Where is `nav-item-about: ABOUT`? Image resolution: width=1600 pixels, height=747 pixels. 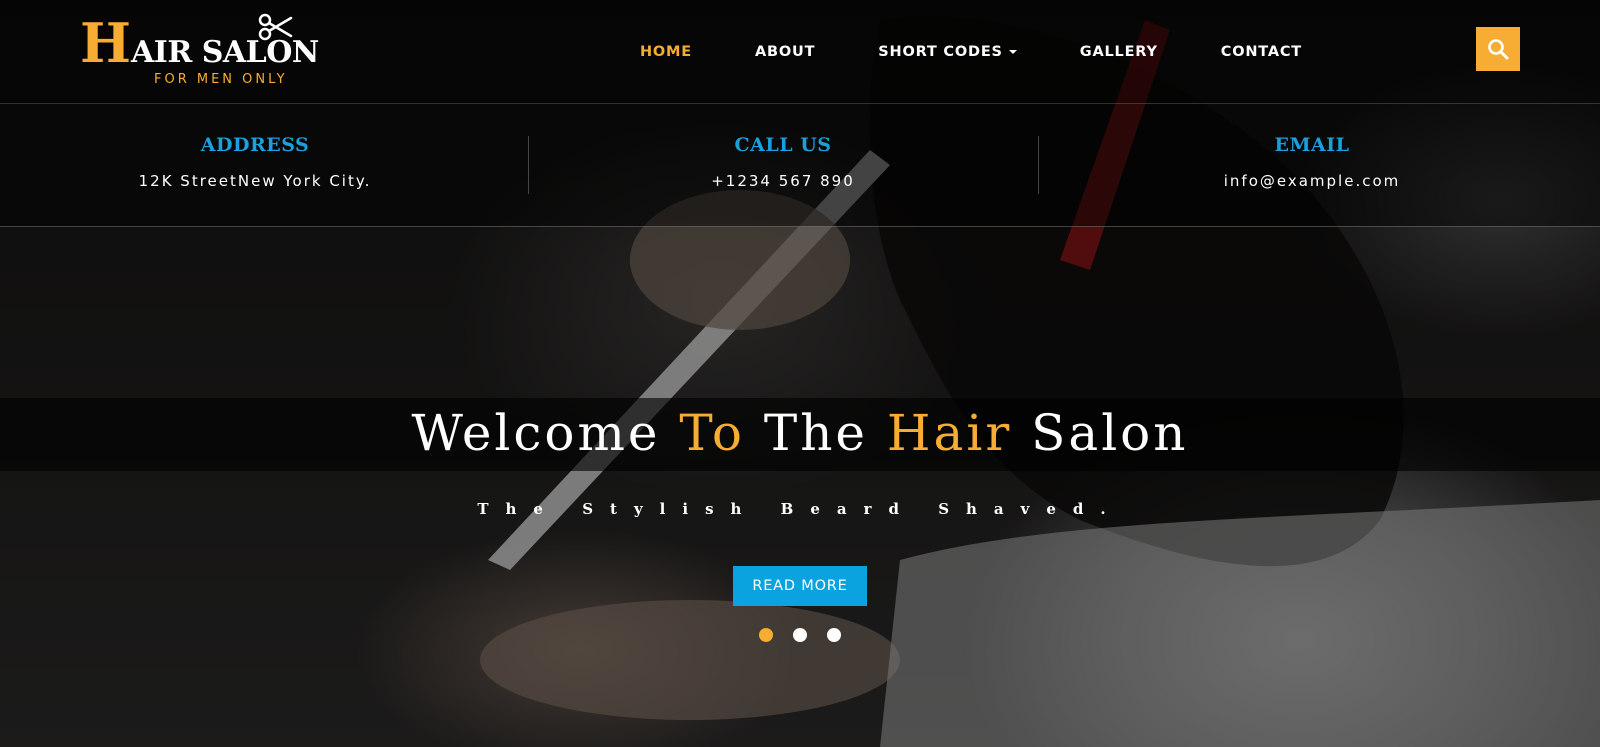
nav-item-about: ABOUT is located at coordinates (785, 54).